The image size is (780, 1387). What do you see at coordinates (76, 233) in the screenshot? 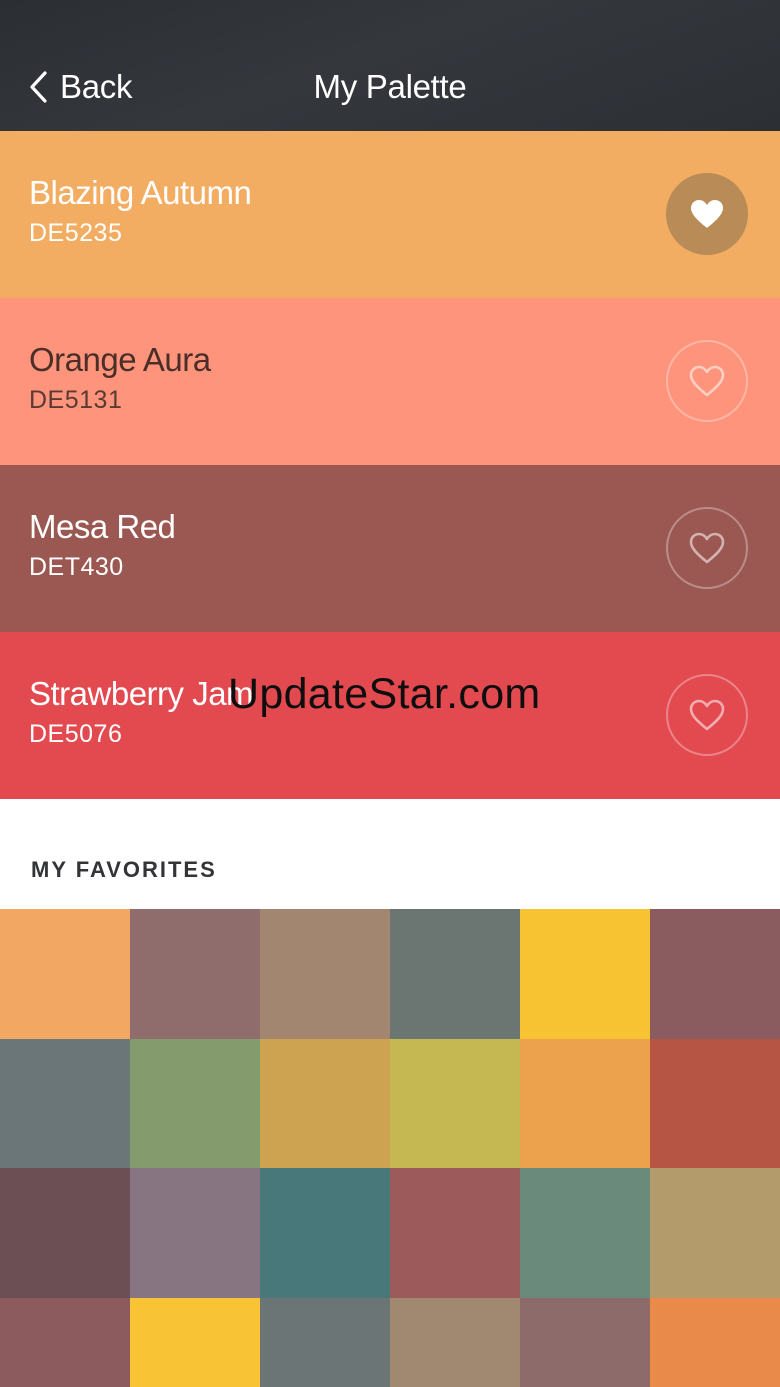
I see `color-code: DE5235` at bounding box center [76, 233].